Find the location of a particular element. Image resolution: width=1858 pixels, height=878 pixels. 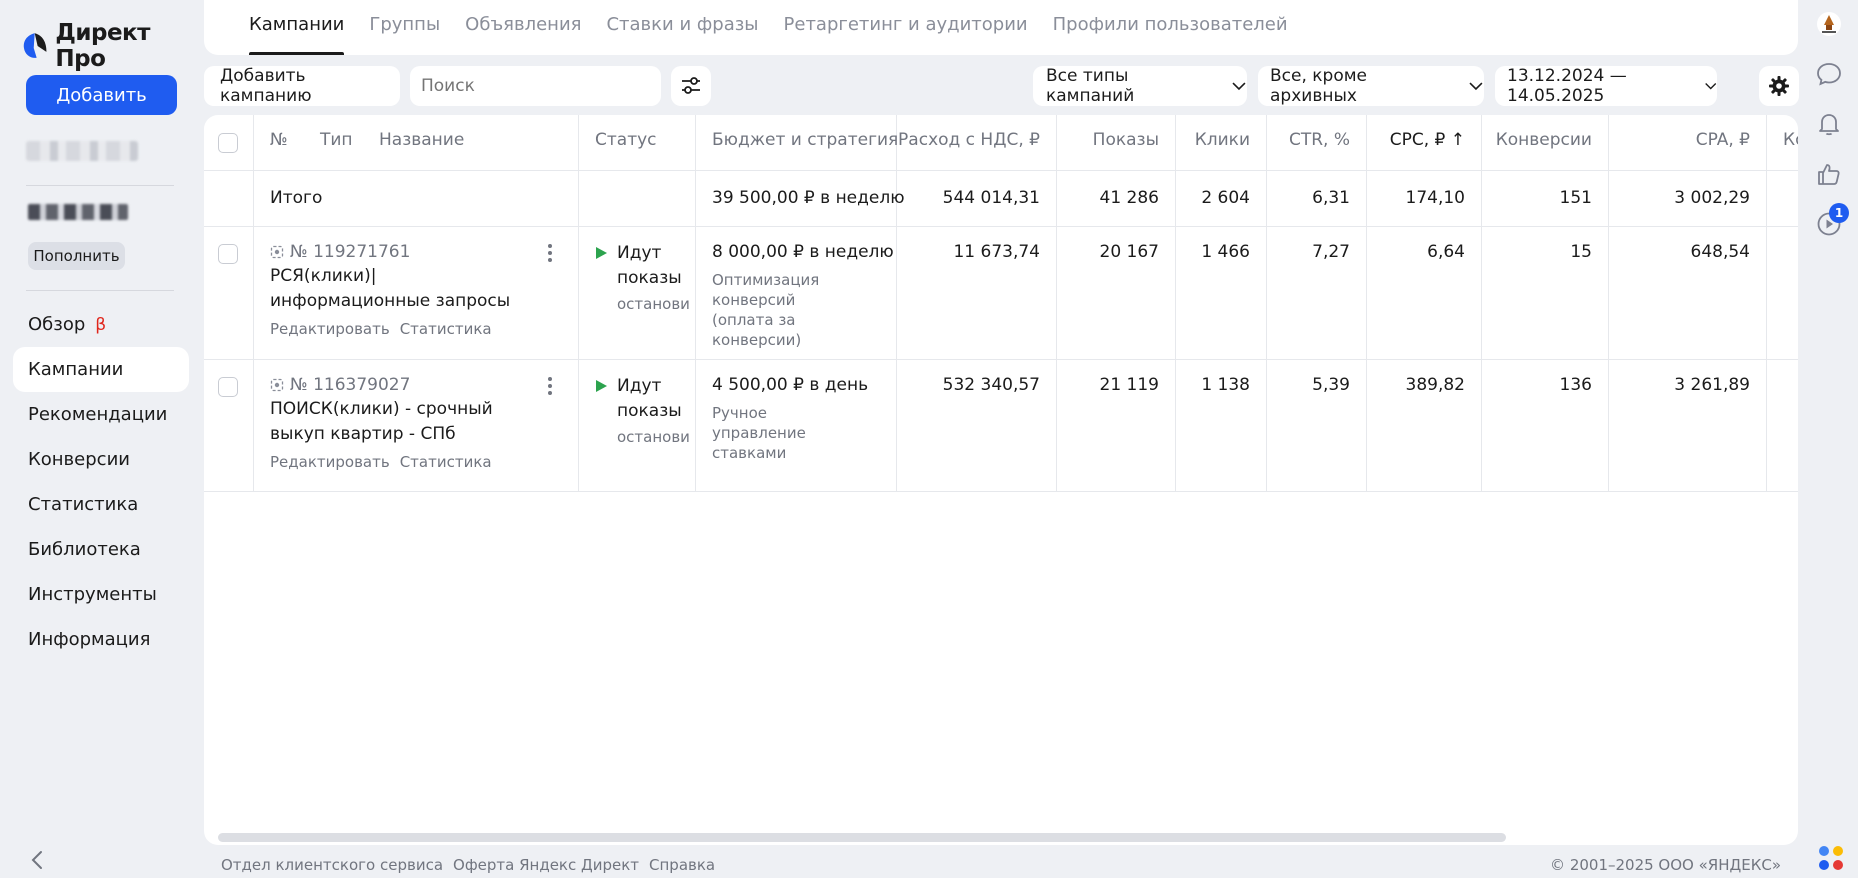

add-button: Добавить is located at coordinates (101, 95).